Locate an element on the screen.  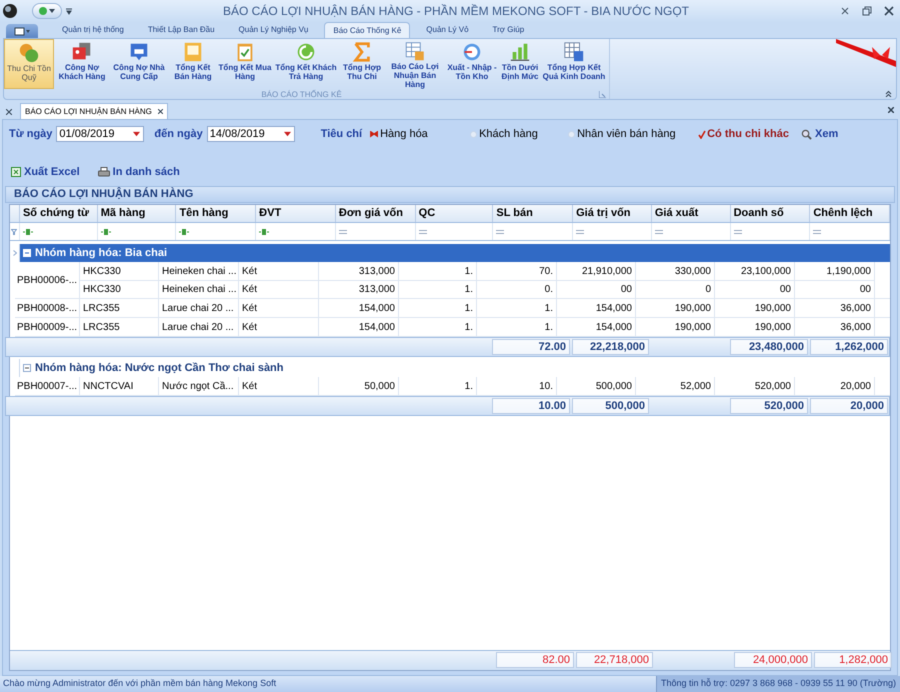
total-cell: 500,000 is located at coordinates (610, 406).